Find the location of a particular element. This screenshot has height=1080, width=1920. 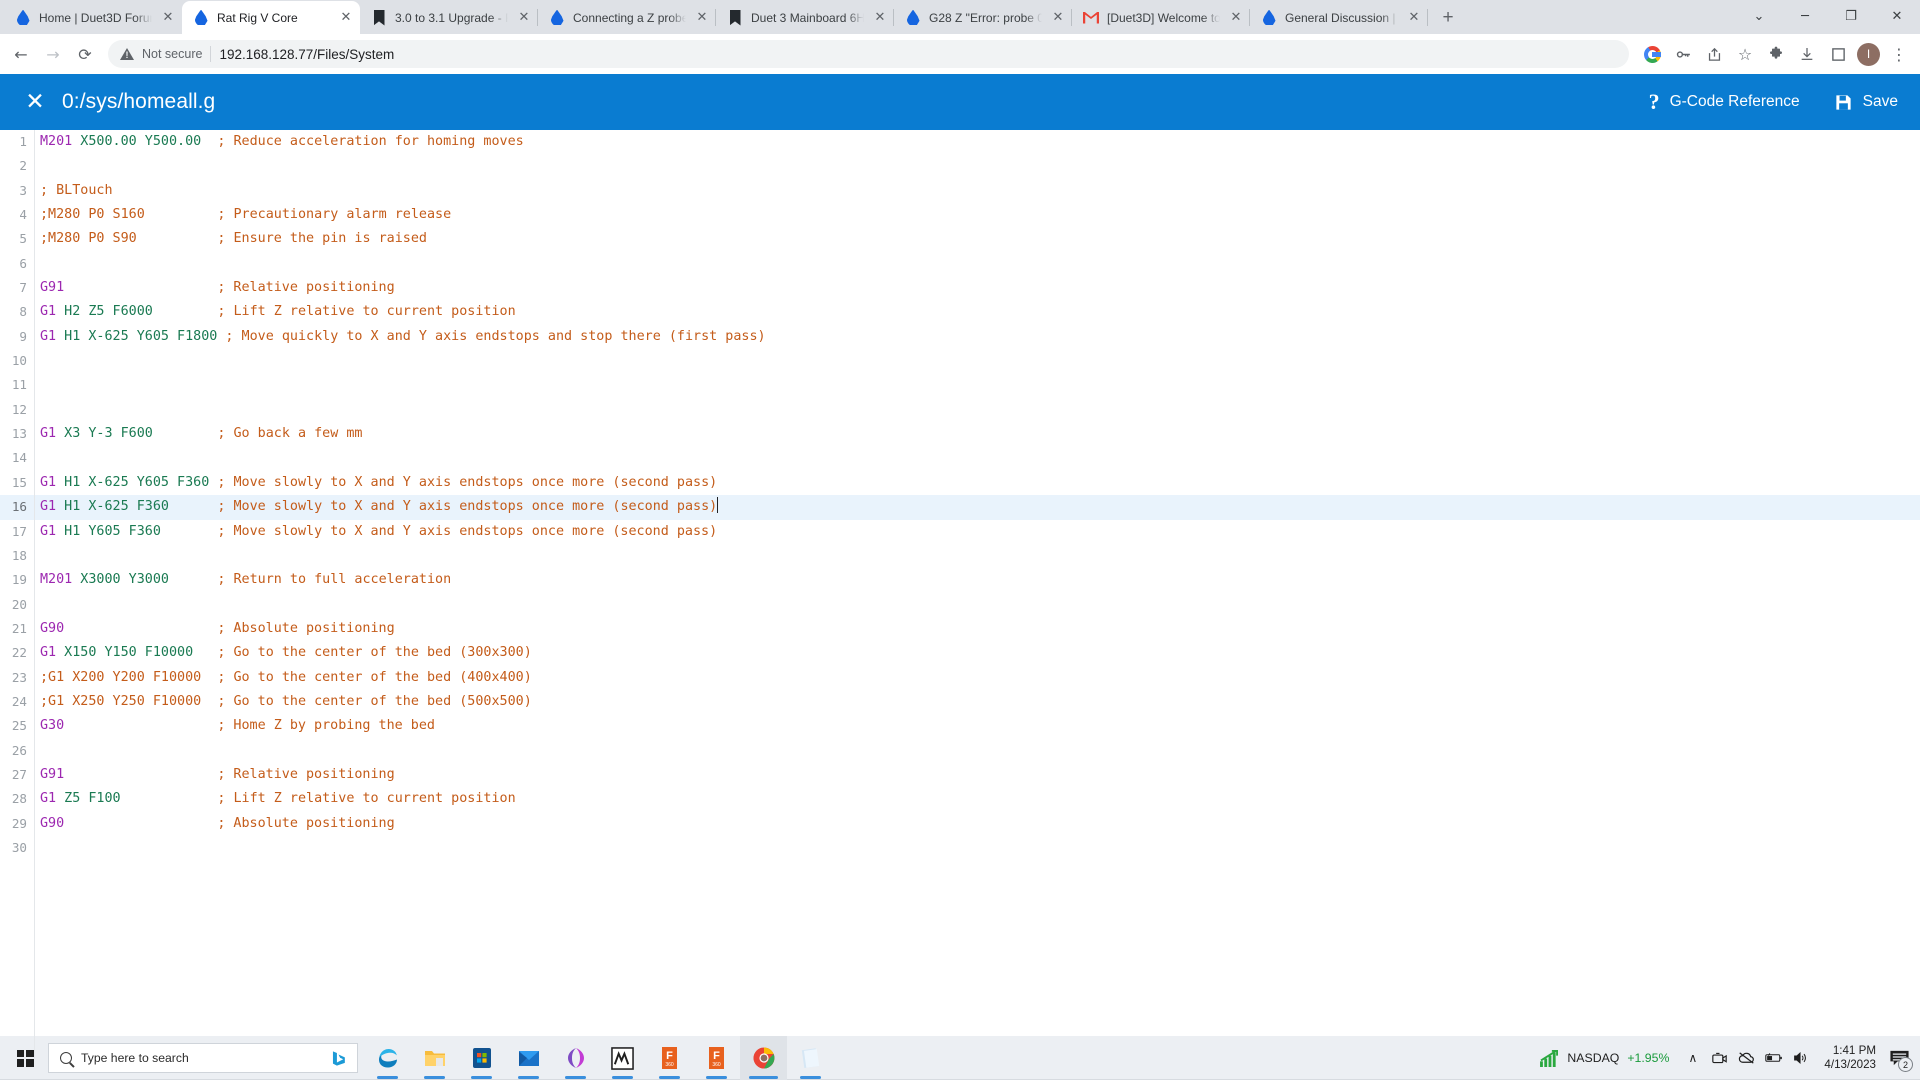

browser-tab: Connecting a Z probe | Du ✕ is located at coordinates (627, 17).